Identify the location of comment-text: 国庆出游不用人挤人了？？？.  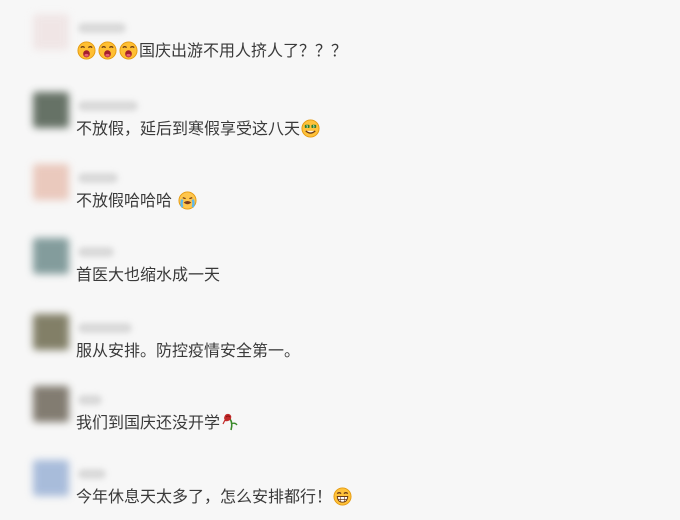
(211, 51).